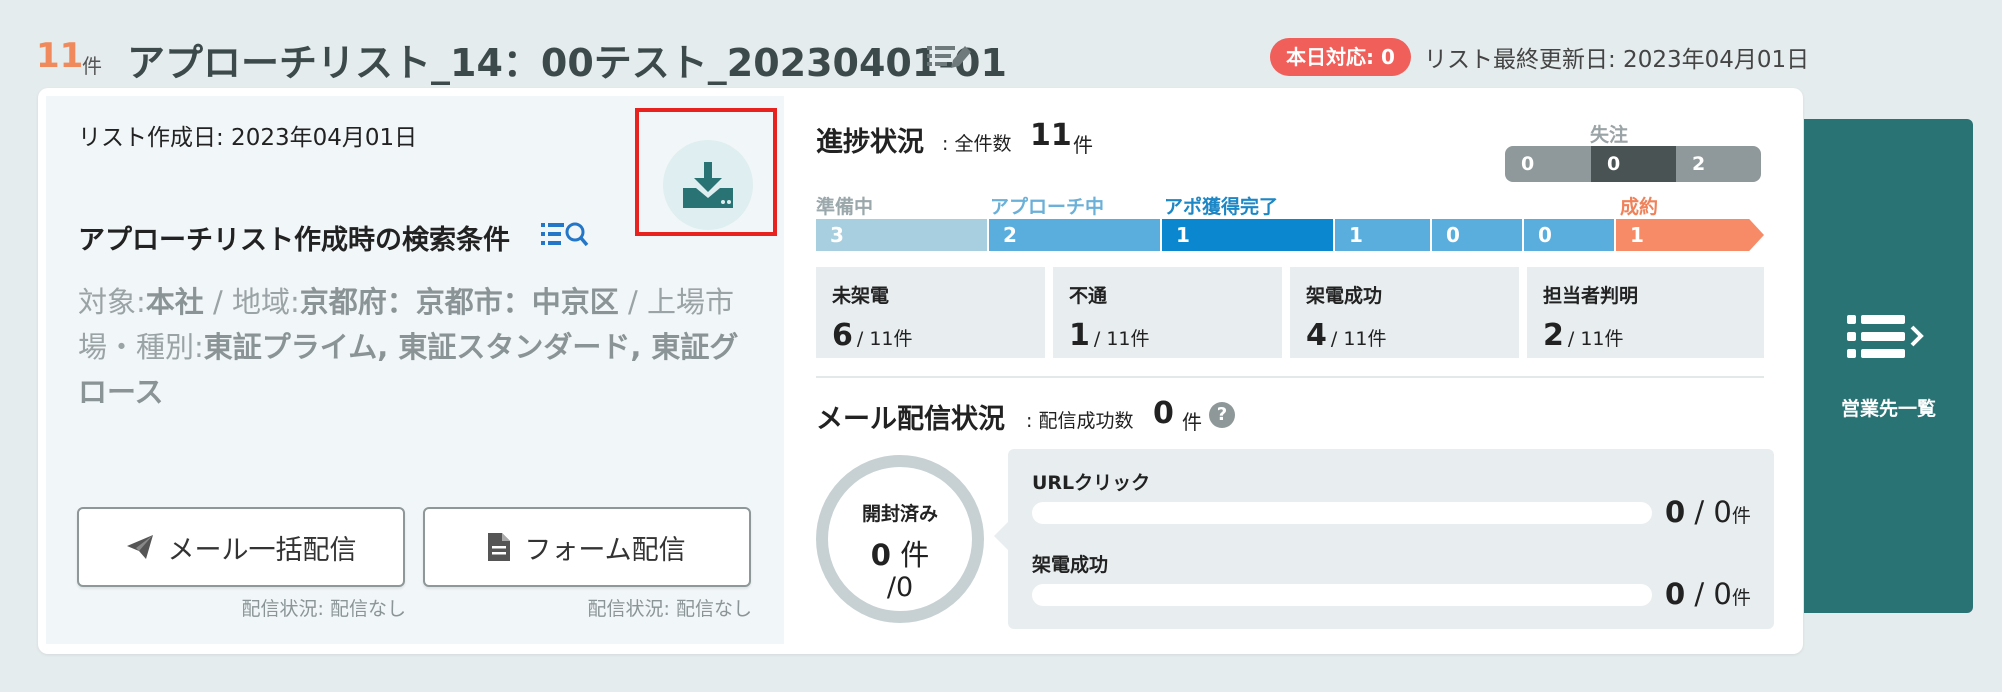  What do you see at coordinates (706, 172) in the screenshot?
I see `download-highlight-box` at bounding box center [706, 172].